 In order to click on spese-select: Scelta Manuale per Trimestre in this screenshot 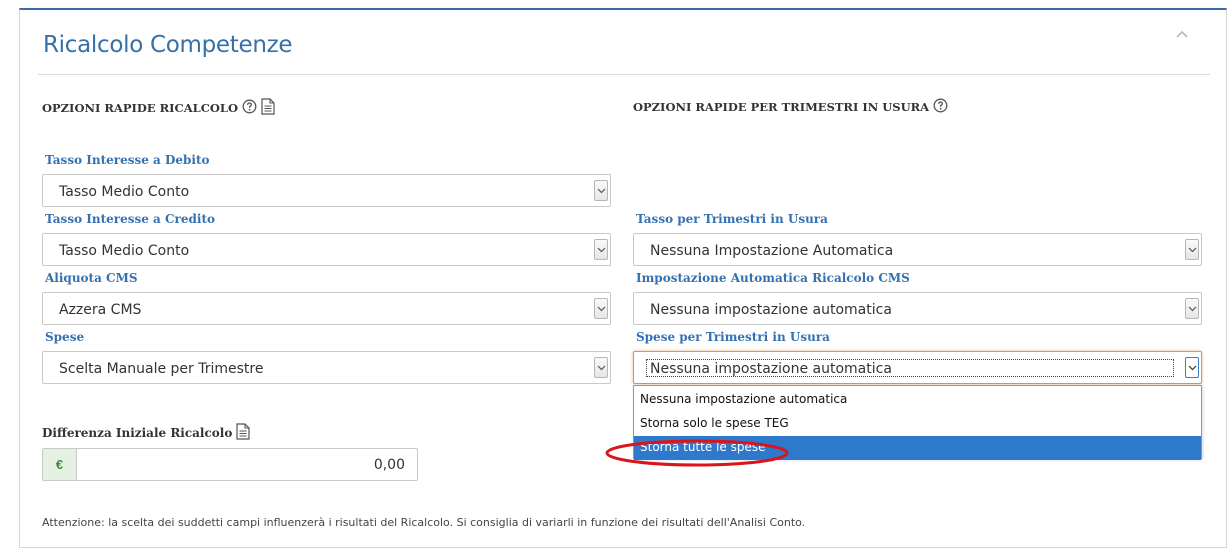, I will do `click(326, 367)`.